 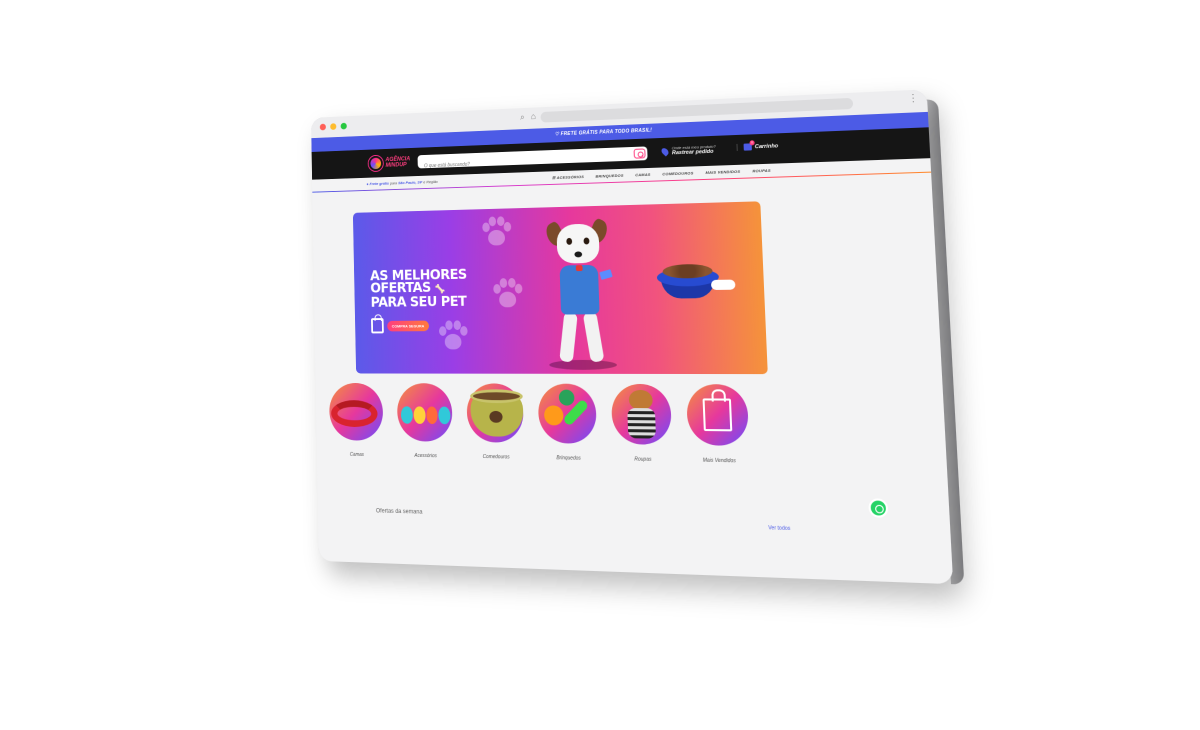 I want to click on bone-icon: 🦴, so click(x=439, y=289).